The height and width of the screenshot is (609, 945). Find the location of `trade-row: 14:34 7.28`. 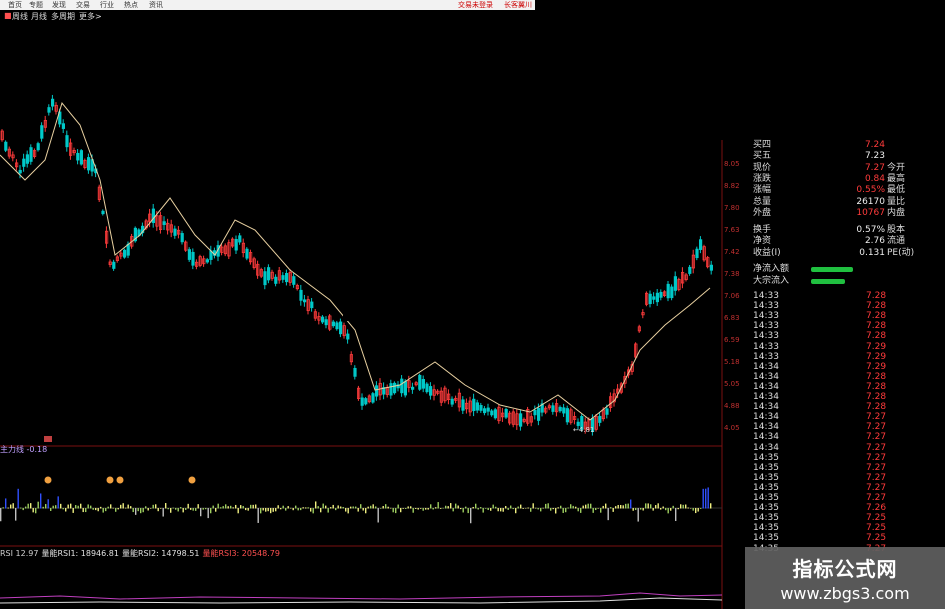

trade-row: 14:34 7.28 is located at coordinates (848, 377).